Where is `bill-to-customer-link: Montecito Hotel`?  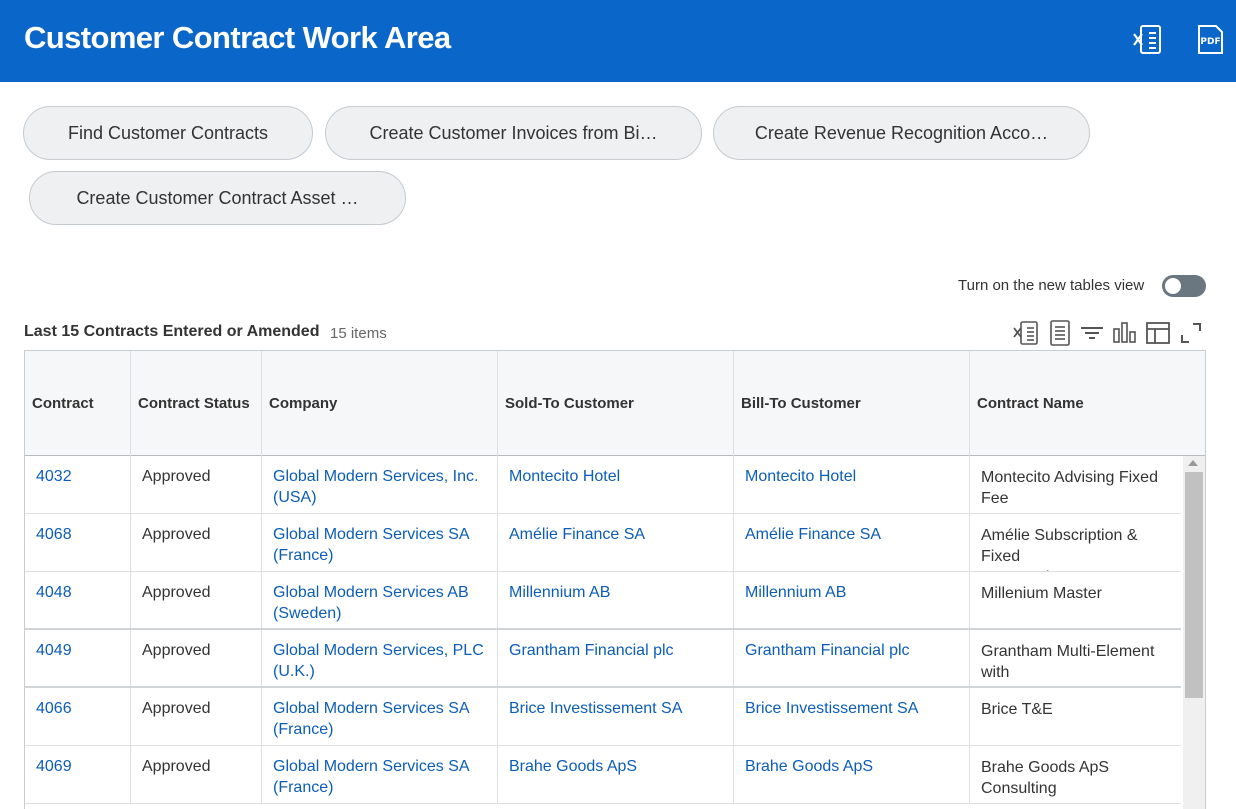 bill-to-customer-link: Montecito Hotel is located at coordinates (852, 484).